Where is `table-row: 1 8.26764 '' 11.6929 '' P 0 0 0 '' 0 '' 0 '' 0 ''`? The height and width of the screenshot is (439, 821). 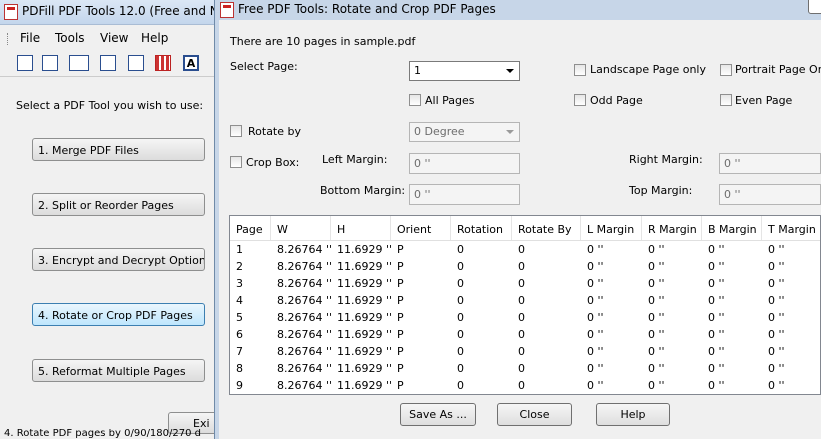
table-row: 1 8.26764 '' 11.6929 '' P 0 0 0 '' 0 '' 0 '' 0 '' is located at coordinates (525, 249).